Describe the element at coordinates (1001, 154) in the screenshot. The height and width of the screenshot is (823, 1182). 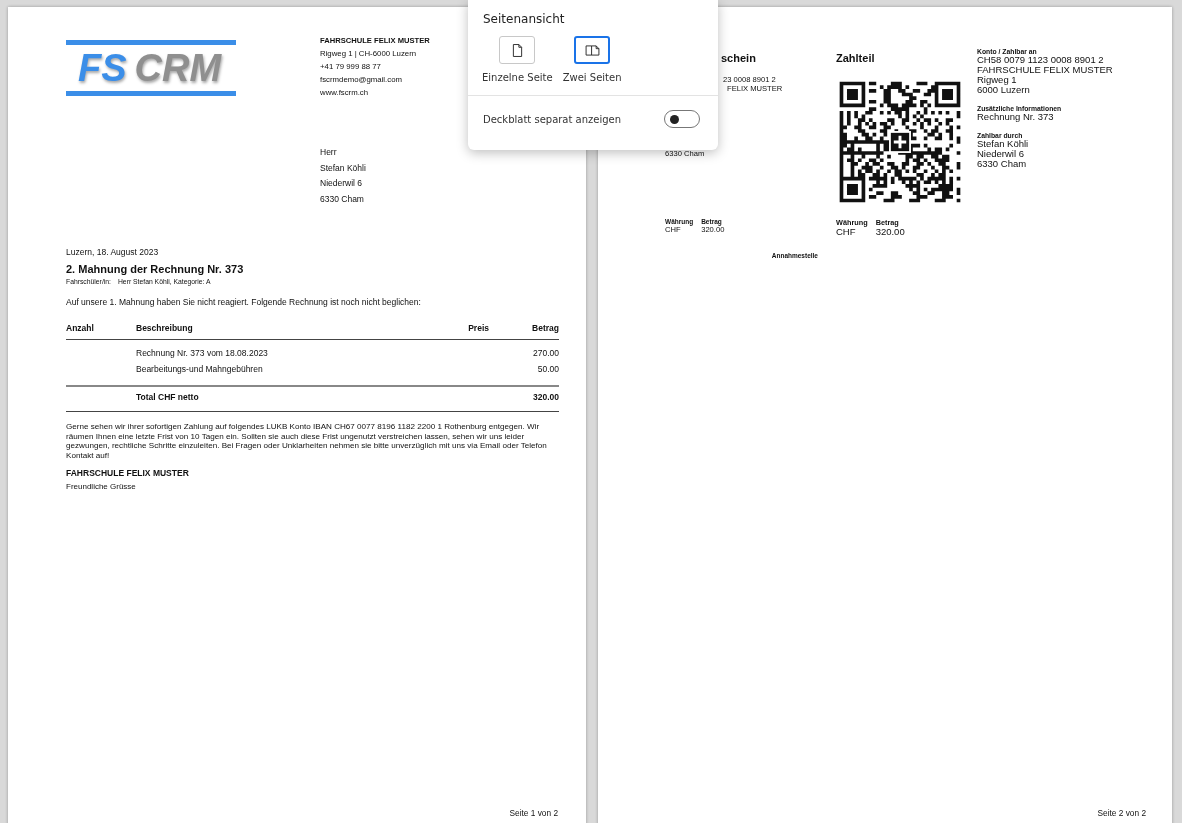
I see `info-line: Niederwil 6` at that location.